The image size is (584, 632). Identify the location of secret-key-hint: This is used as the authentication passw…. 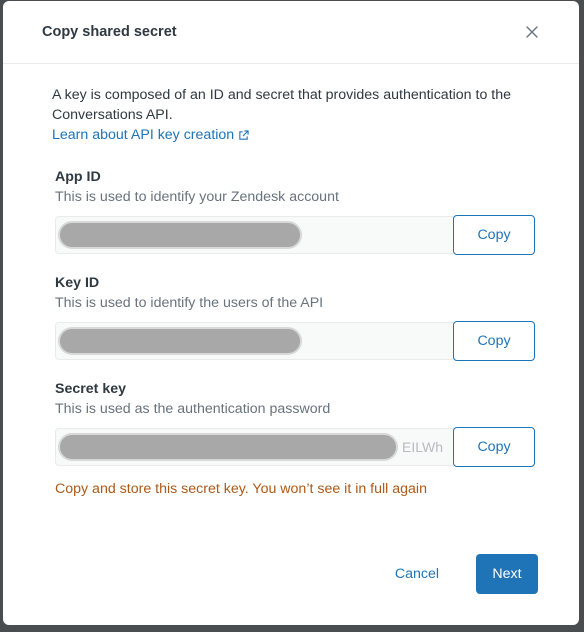
(193, 409).